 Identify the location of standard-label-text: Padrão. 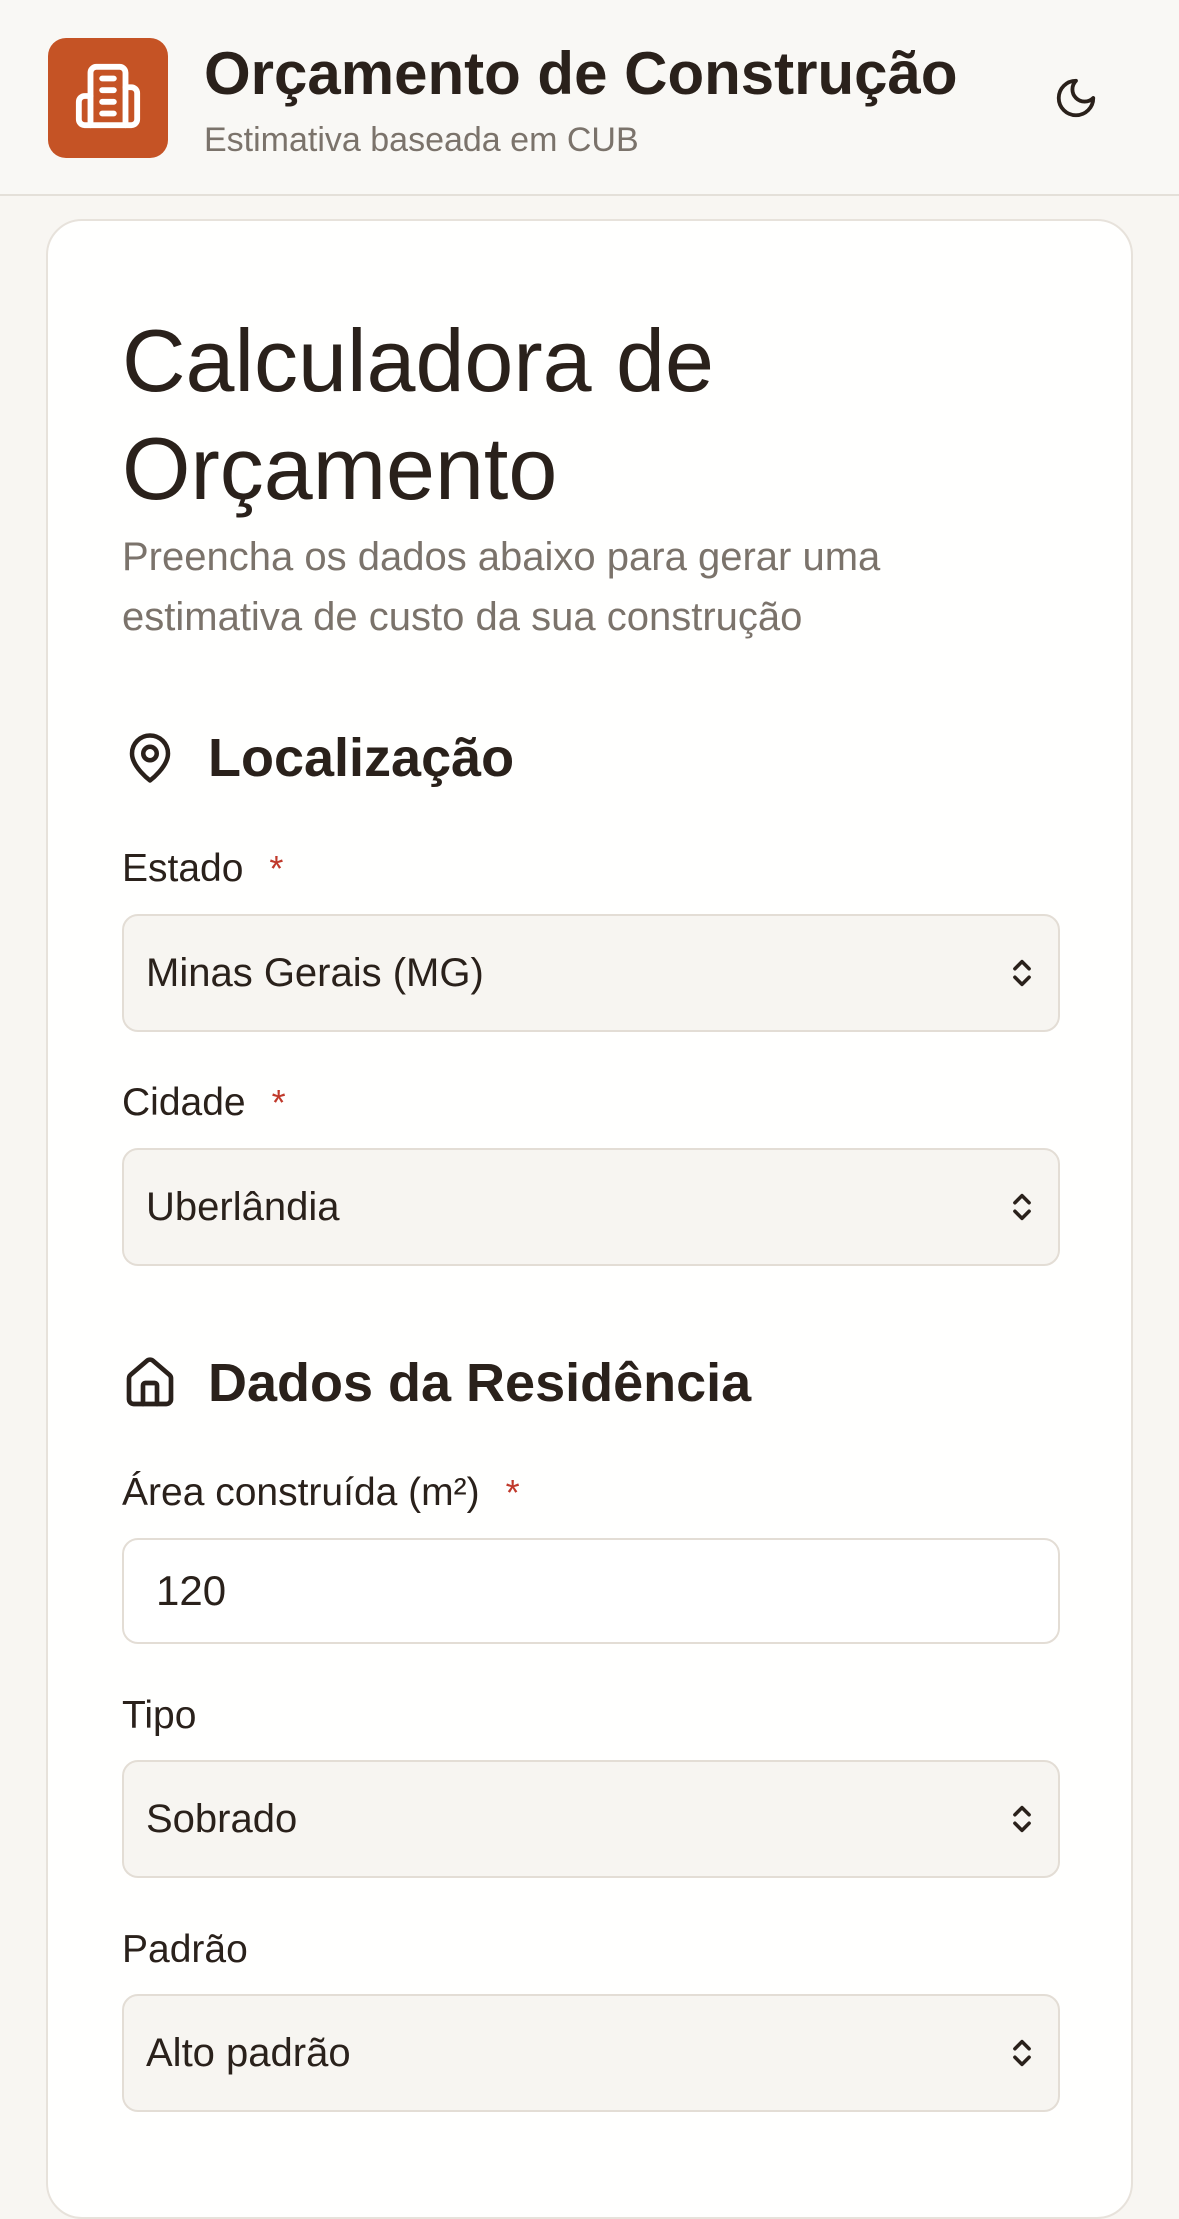
(185, 1949).